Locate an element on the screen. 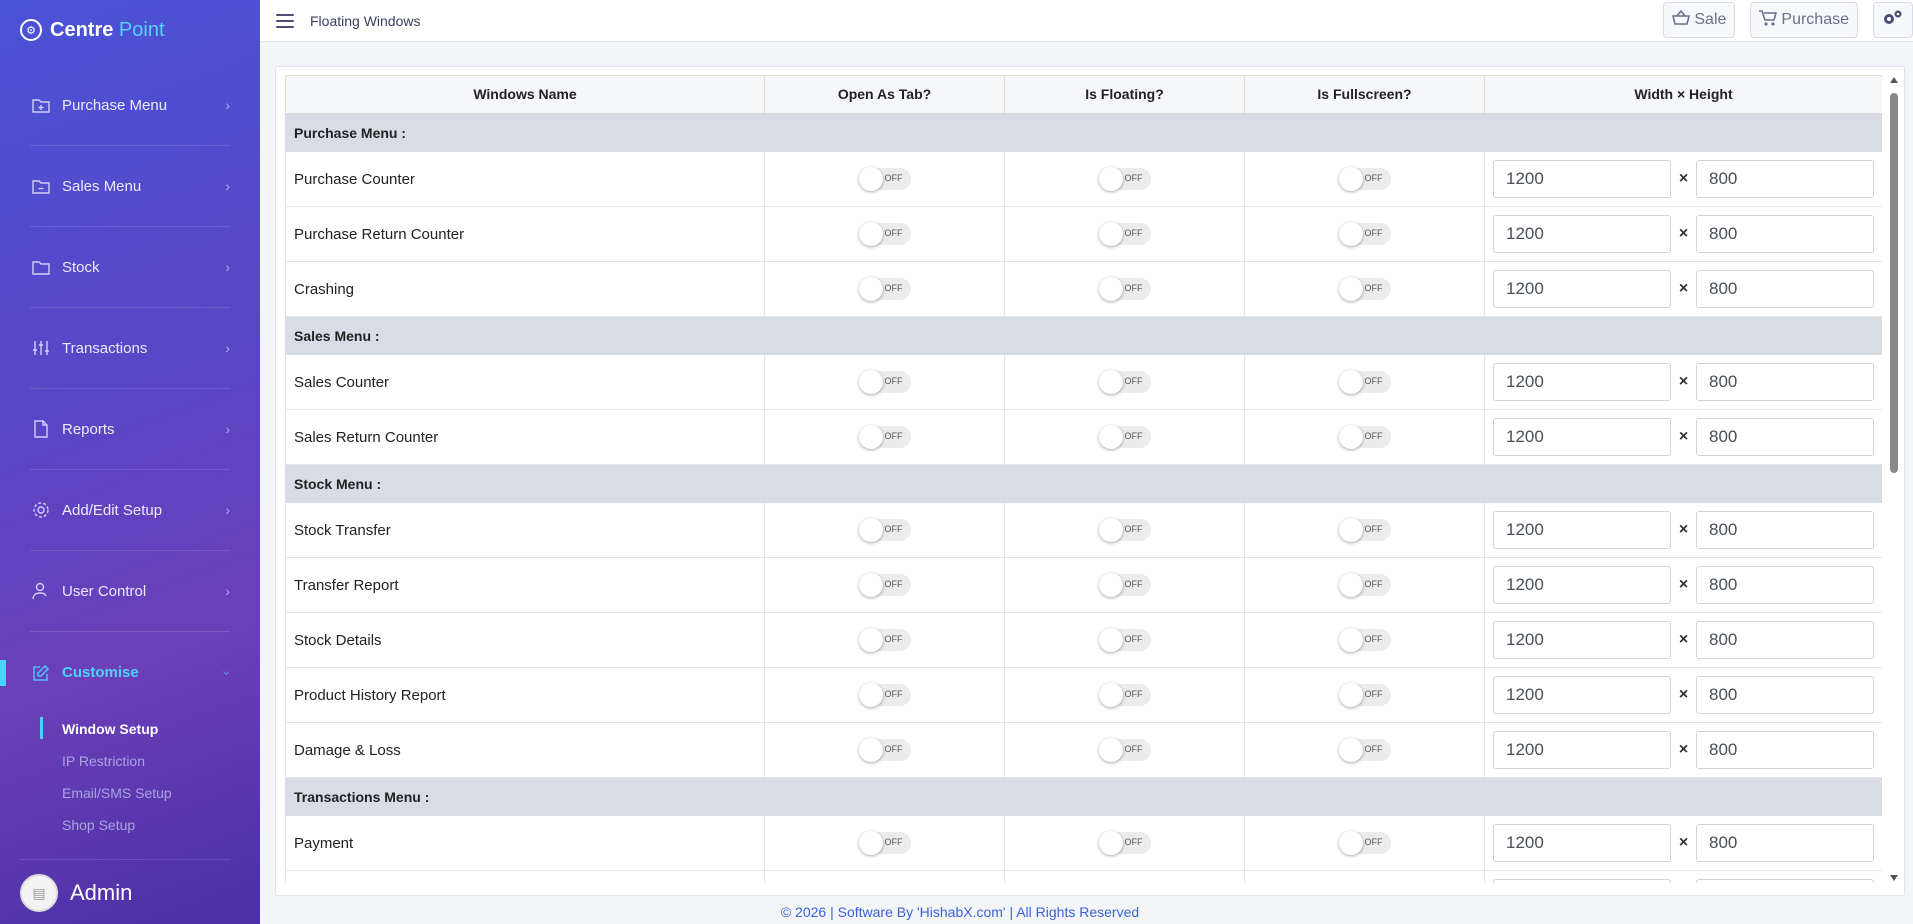  sidebar-item-reports: Reports › is located at coordinates (130, 429).